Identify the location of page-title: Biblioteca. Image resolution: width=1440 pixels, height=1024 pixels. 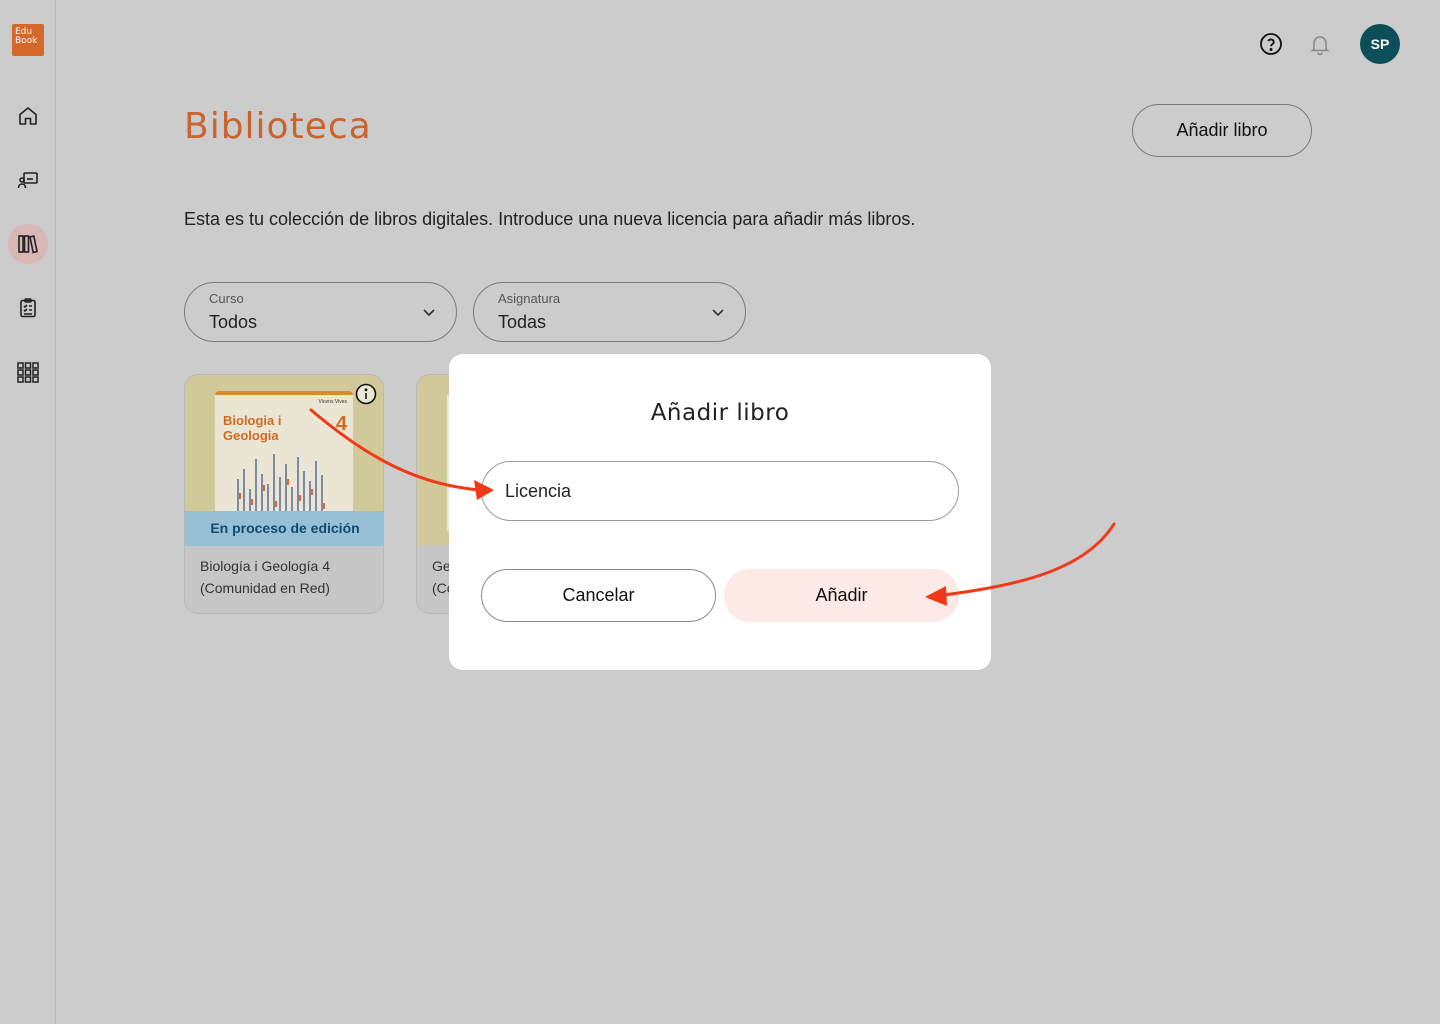
(278, 126).